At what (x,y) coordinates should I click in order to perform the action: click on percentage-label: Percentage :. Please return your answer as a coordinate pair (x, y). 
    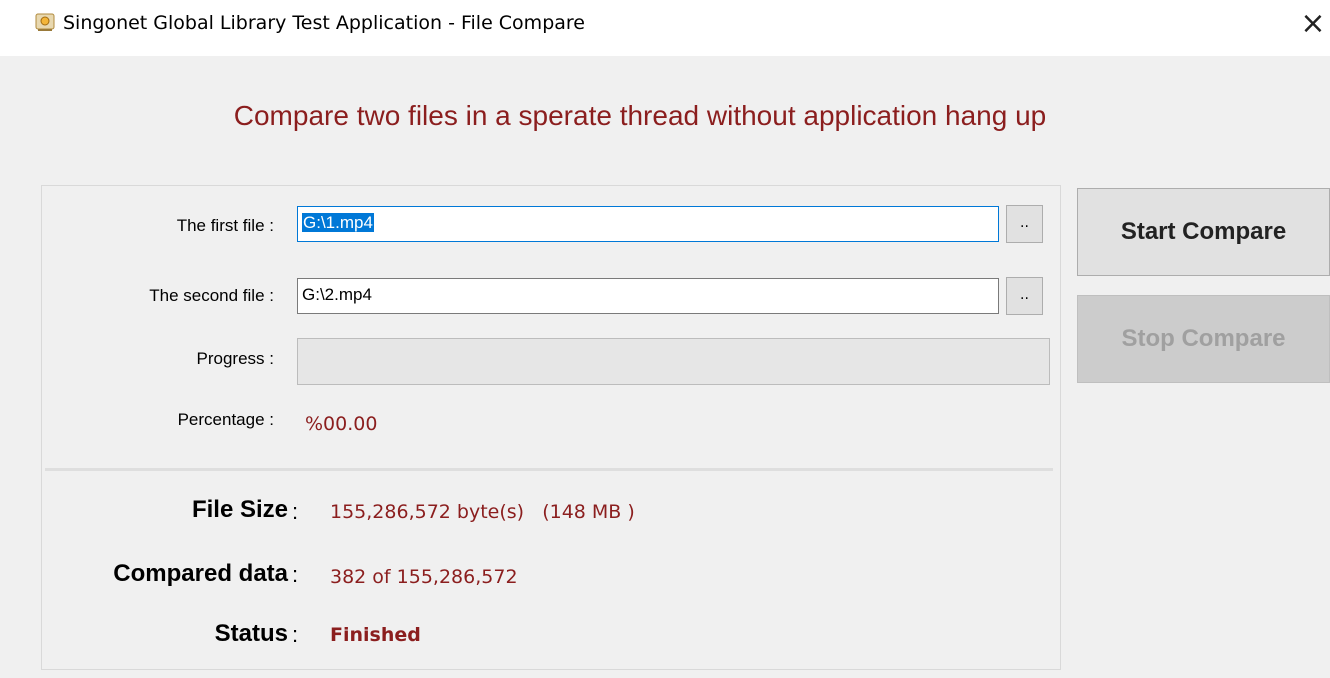
    Looking at the image, I should click on (225, 419).